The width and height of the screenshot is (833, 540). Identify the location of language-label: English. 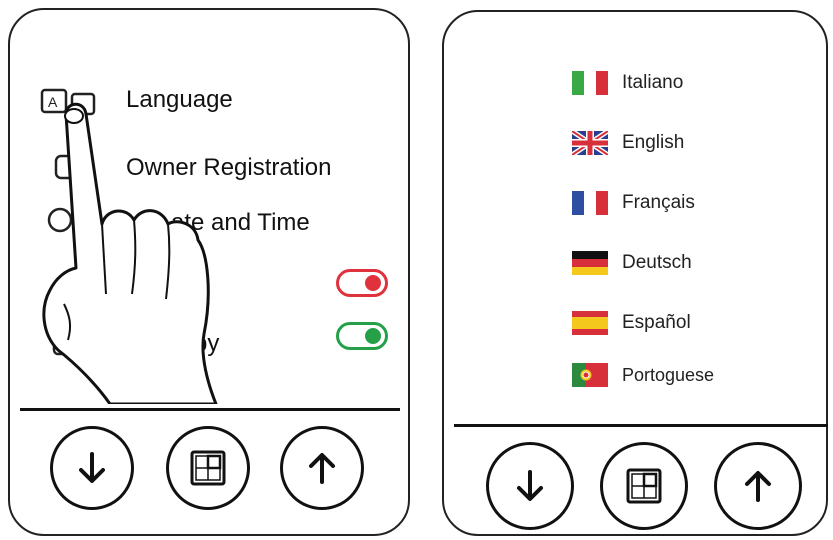
(653, 142).